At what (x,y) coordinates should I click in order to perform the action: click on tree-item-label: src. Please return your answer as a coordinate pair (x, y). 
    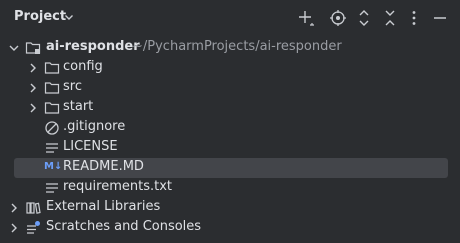
    Looking at the image, I should click on (72, 86).